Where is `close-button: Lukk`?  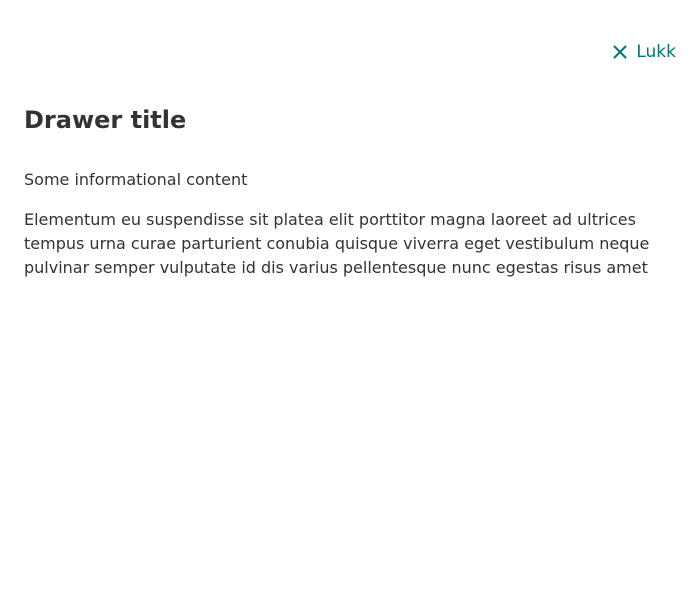
close-button: Lukk is located at coordinates (644, 52).